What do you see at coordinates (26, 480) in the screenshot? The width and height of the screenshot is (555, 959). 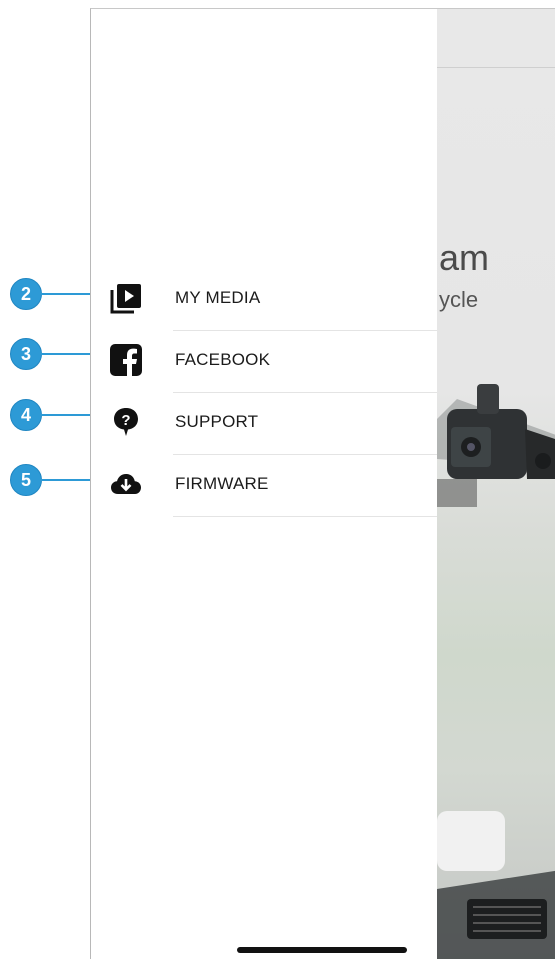 I see `callout-badge: 5` at bounding box center [26, 480].